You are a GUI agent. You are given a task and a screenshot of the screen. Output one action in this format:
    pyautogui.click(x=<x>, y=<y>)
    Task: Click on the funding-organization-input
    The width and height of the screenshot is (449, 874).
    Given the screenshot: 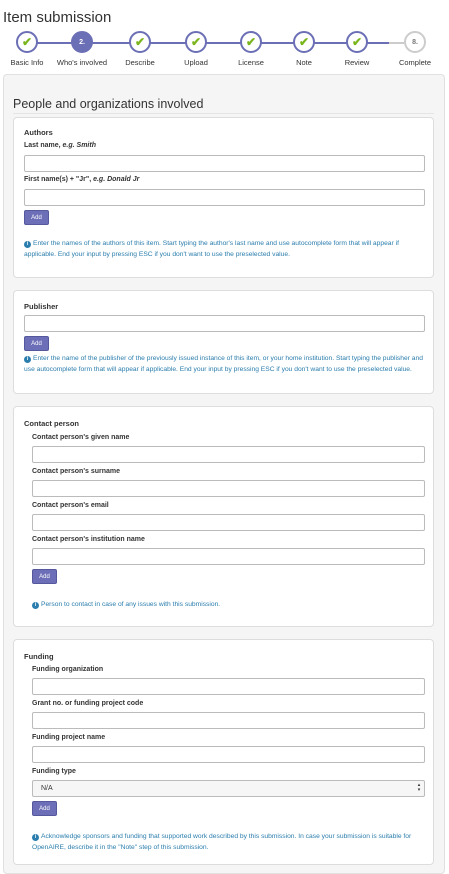 What is the action you would take?
    pyautogui.click(x=228, y=686)
    